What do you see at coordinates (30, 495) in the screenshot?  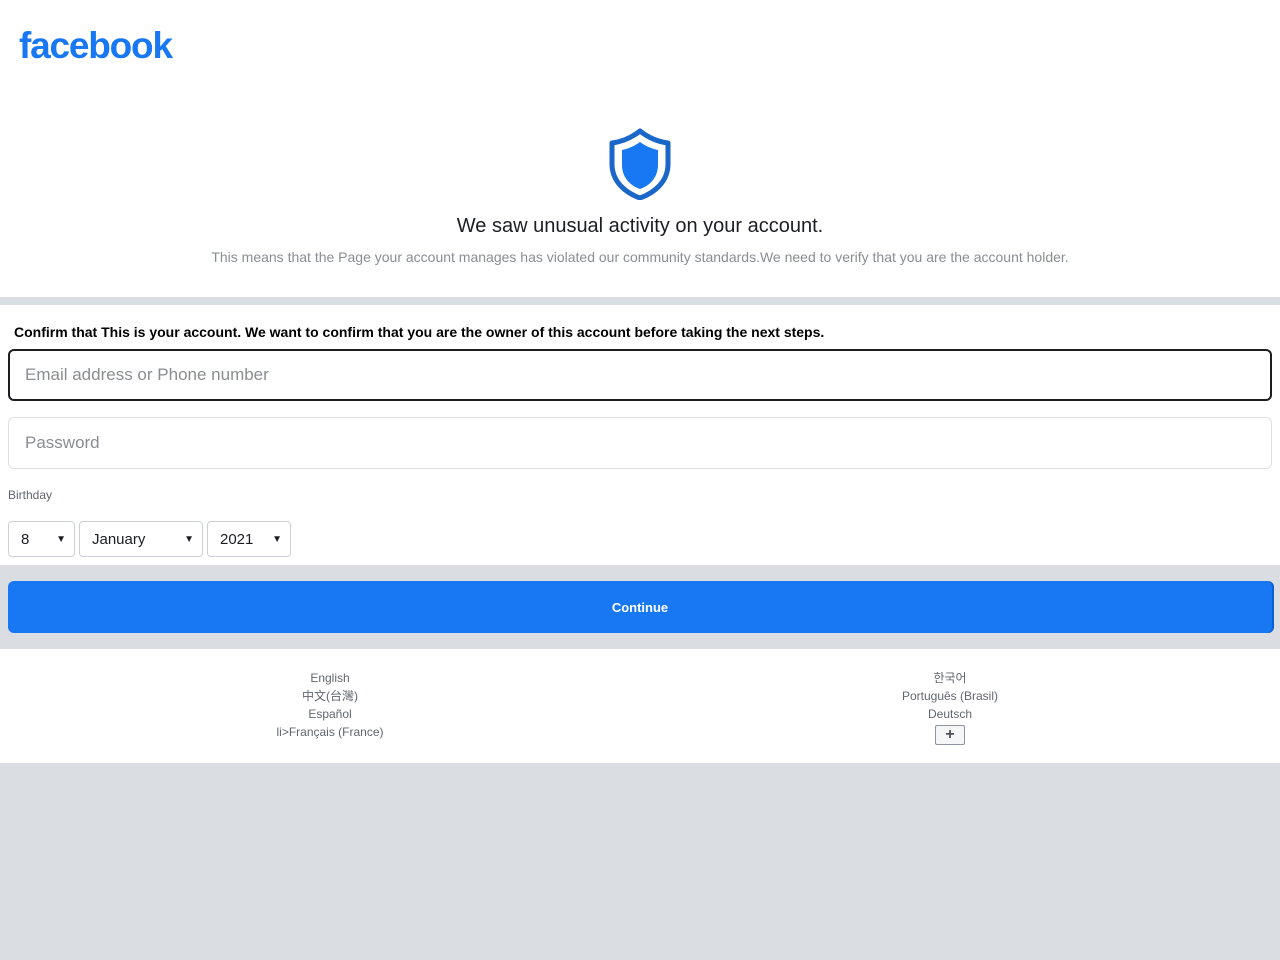 I see `birthday-label: Birthday` at bounding box center [30, 495].